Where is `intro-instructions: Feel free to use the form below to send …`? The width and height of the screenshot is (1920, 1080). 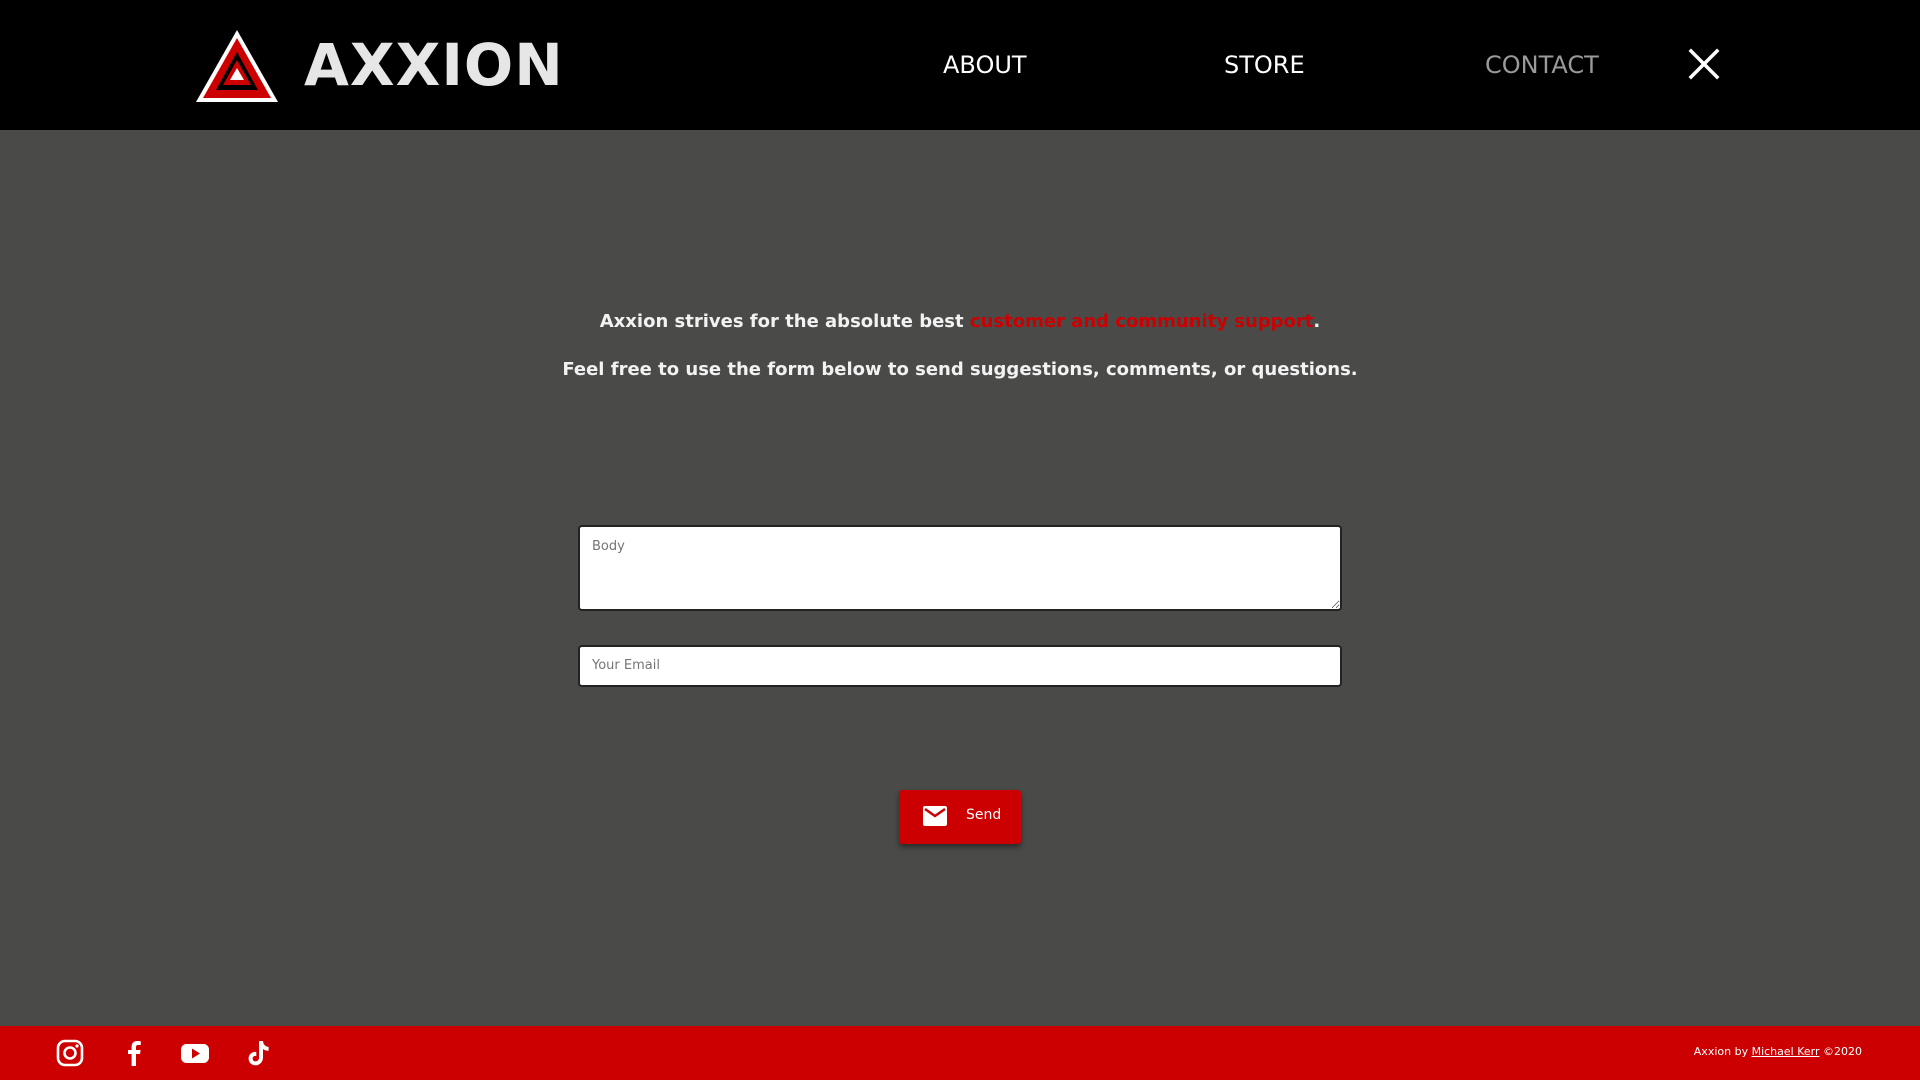 intro-instructions: Feel free to use the form below to send … is located at coordinates (960, 369).